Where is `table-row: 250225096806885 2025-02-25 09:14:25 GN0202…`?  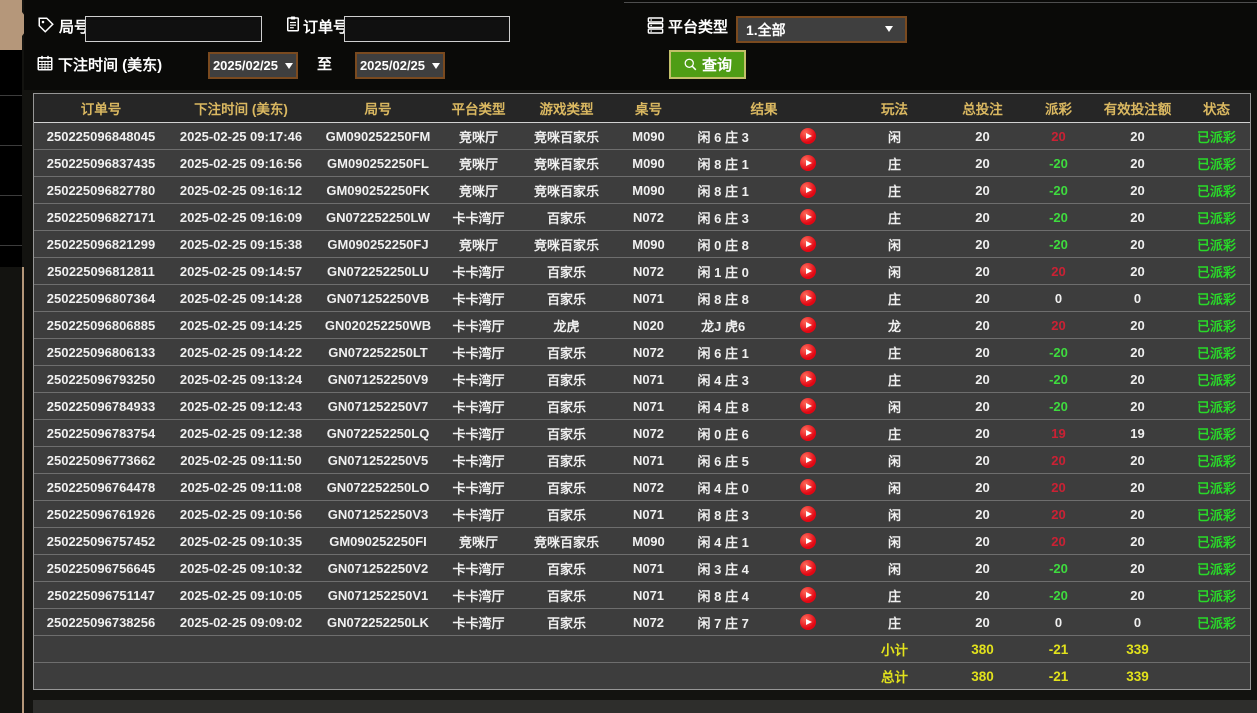 table-row: 250225096806885 2025-02-25 09:14:25 GN0202… is located at coordinates (642, 325).